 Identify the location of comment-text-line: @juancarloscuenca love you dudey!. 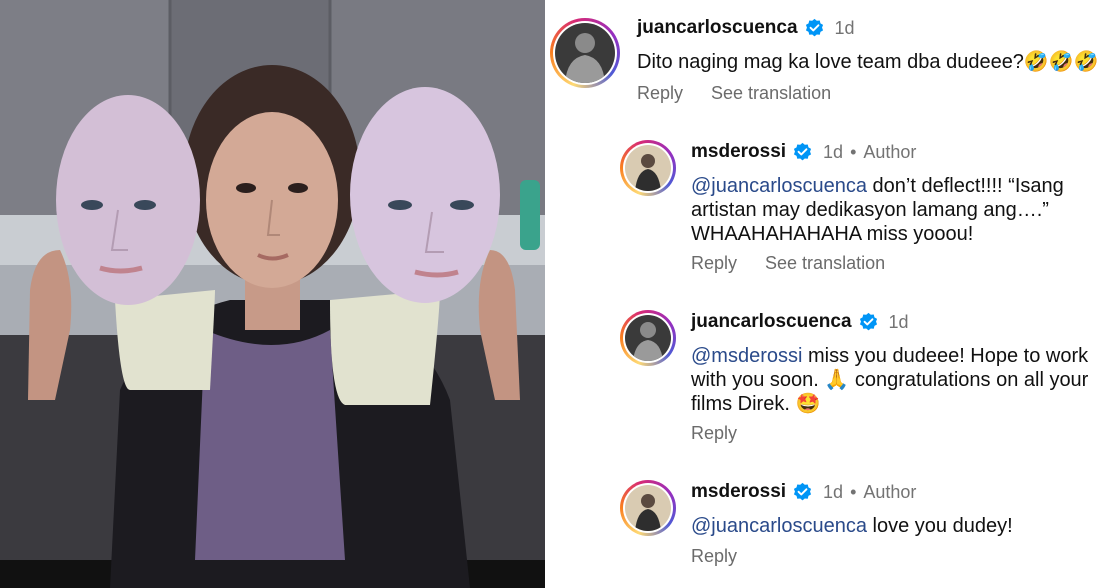
(852, 526).